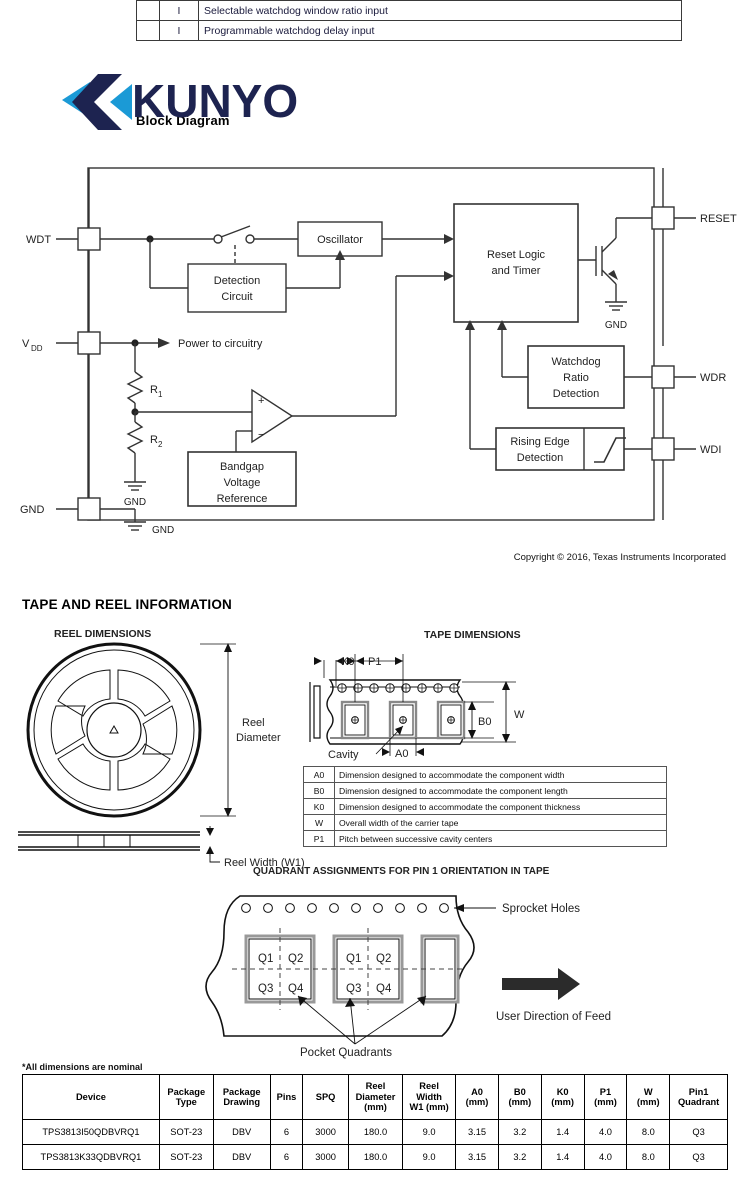 Image resolution: width=750 pixels, height=1200 pixels. What do you see at coordinates (236, 297) in the screenshot?
I see `block-label-detection-2: Circuit` at bounding box center [236, 297].